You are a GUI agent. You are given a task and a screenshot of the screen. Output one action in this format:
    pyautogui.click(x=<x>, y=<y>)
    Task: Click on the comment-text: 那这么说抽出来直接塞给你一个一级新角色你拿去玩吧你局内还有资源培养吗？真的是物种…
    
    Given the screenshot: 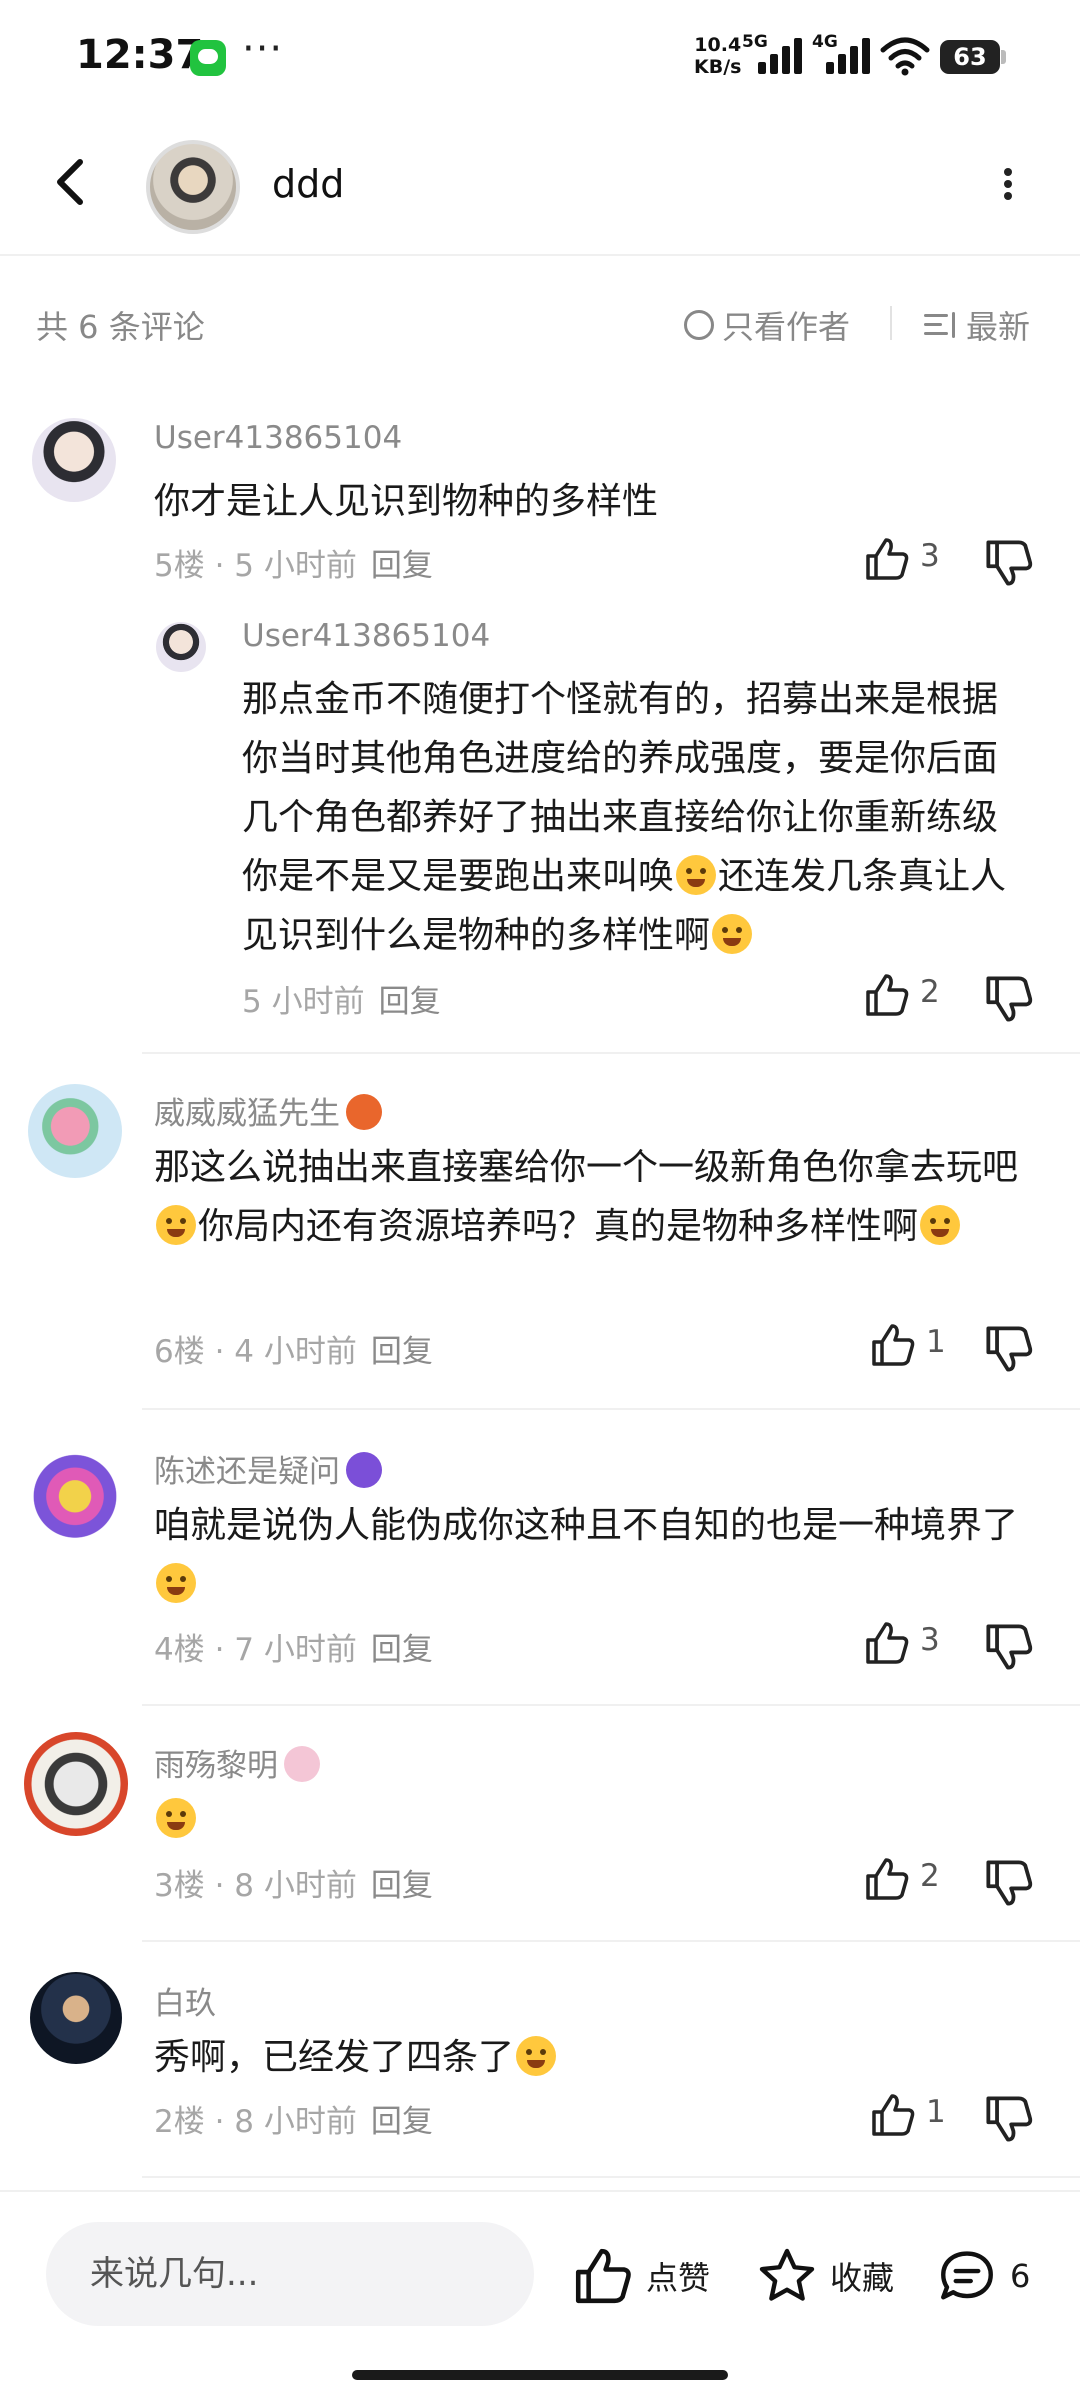 What is the action you would take?
    pyautogui.click(x=594, y=1197)
    